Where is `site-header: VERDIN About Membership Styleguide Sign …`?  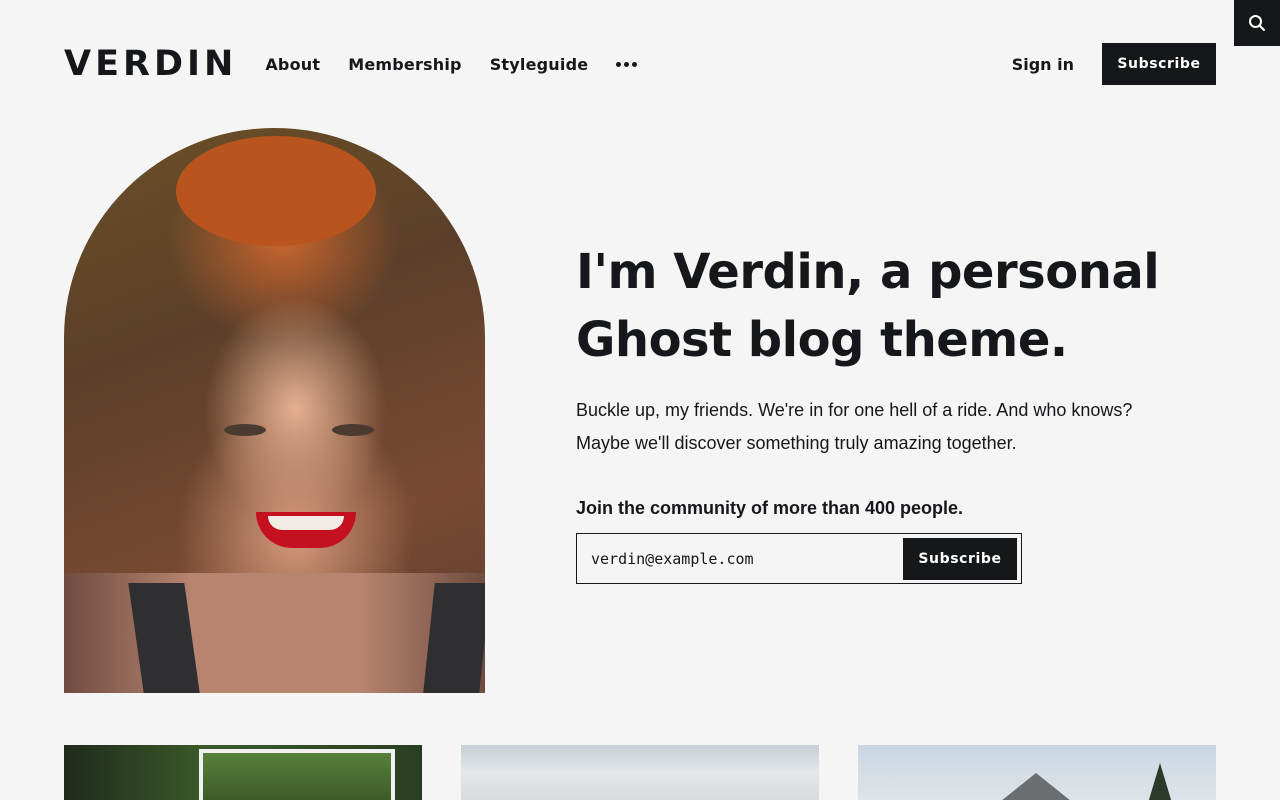 site-header: VERDIN About Membership Styleguide Sign … is located at coordinates (640, 64).